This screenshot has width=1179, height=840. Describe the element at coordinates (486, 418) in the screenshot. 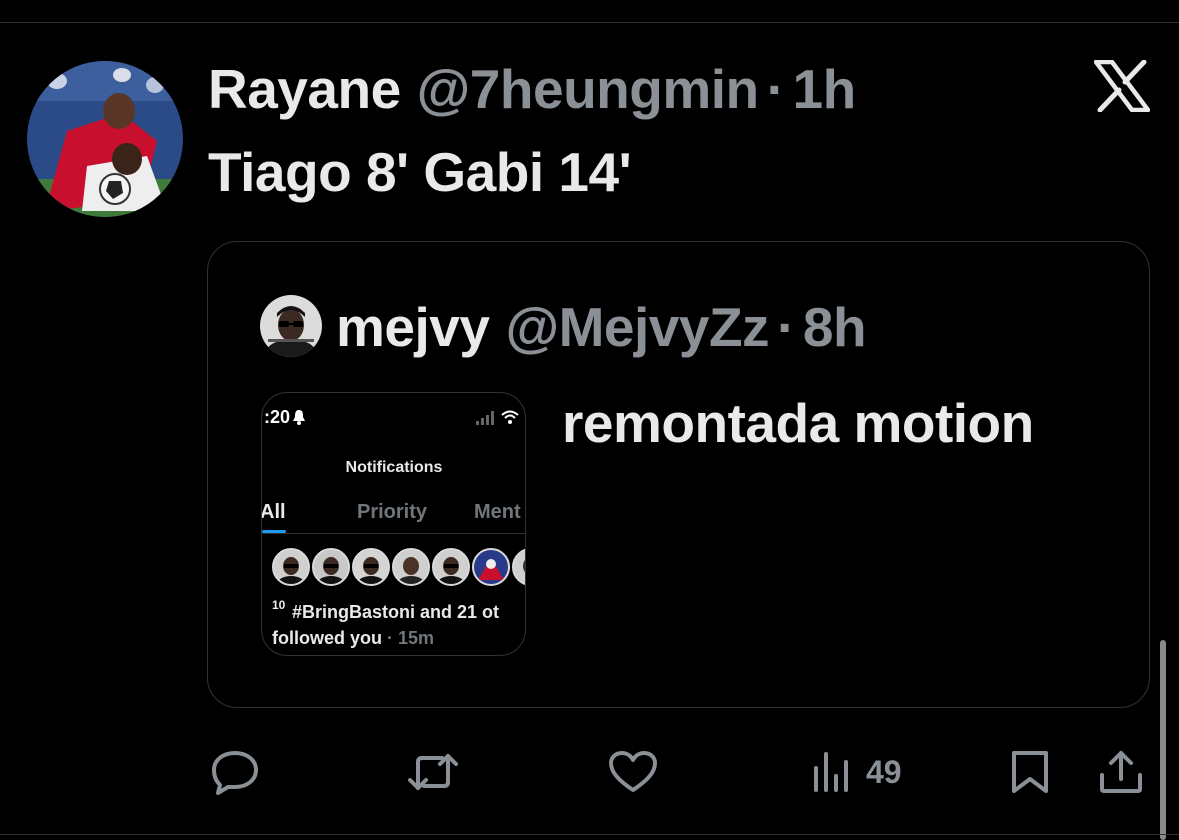

I see `signal-icon` at that location.